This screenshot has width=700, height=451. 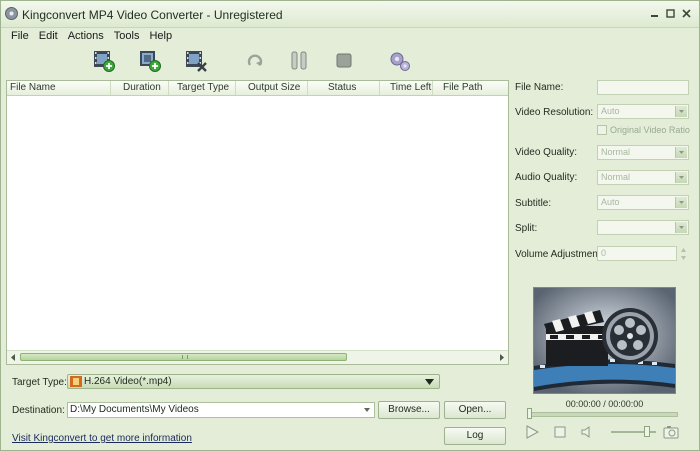 I want to click on column-duration: Duration, so click(x=140, y=88).